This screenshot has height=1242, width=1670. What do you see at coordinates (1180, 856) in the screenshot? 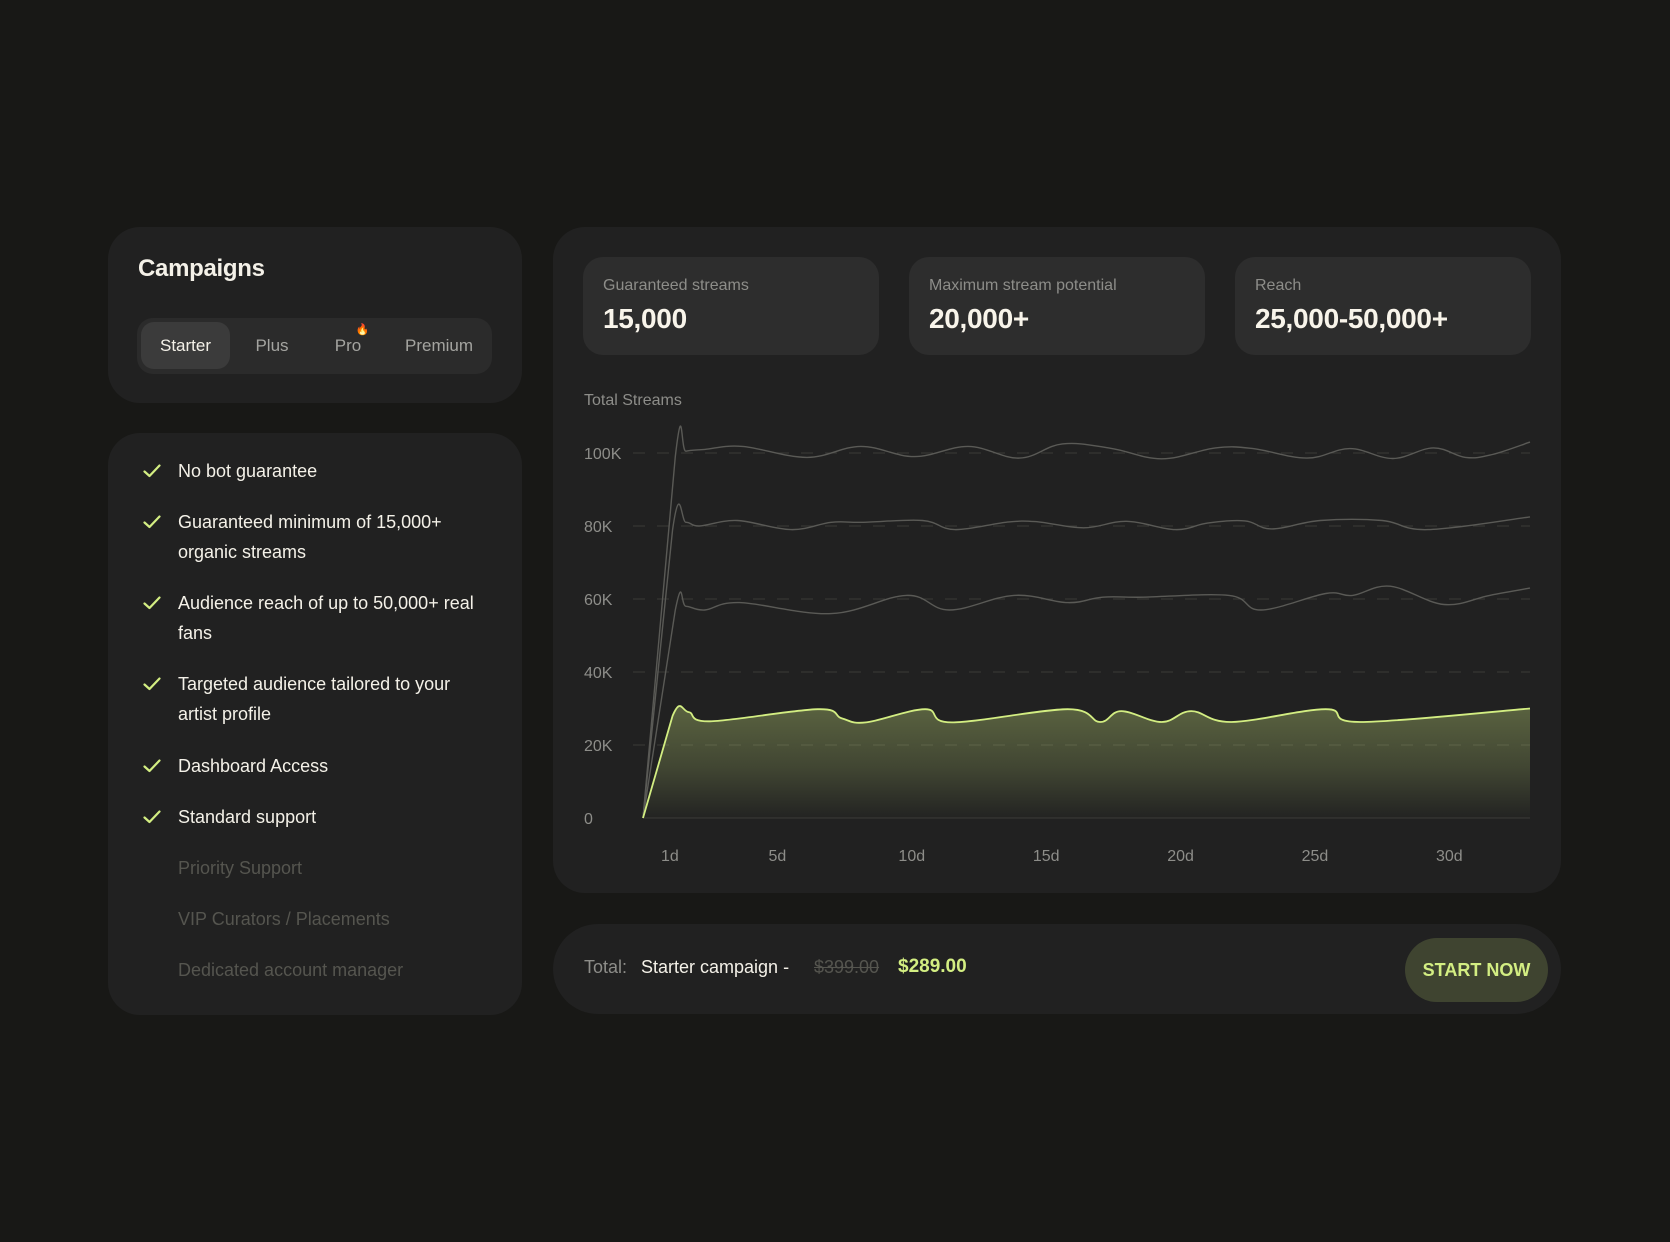
I see `x-tick-label: 20d` at bounding box center [1180, 856].